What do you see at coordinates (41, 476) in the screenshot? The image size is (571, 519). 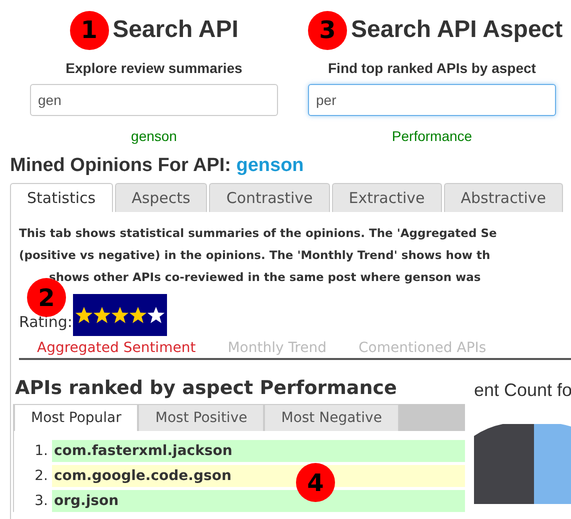 I see `list-number: 2.` at bounding box center [41, 476].